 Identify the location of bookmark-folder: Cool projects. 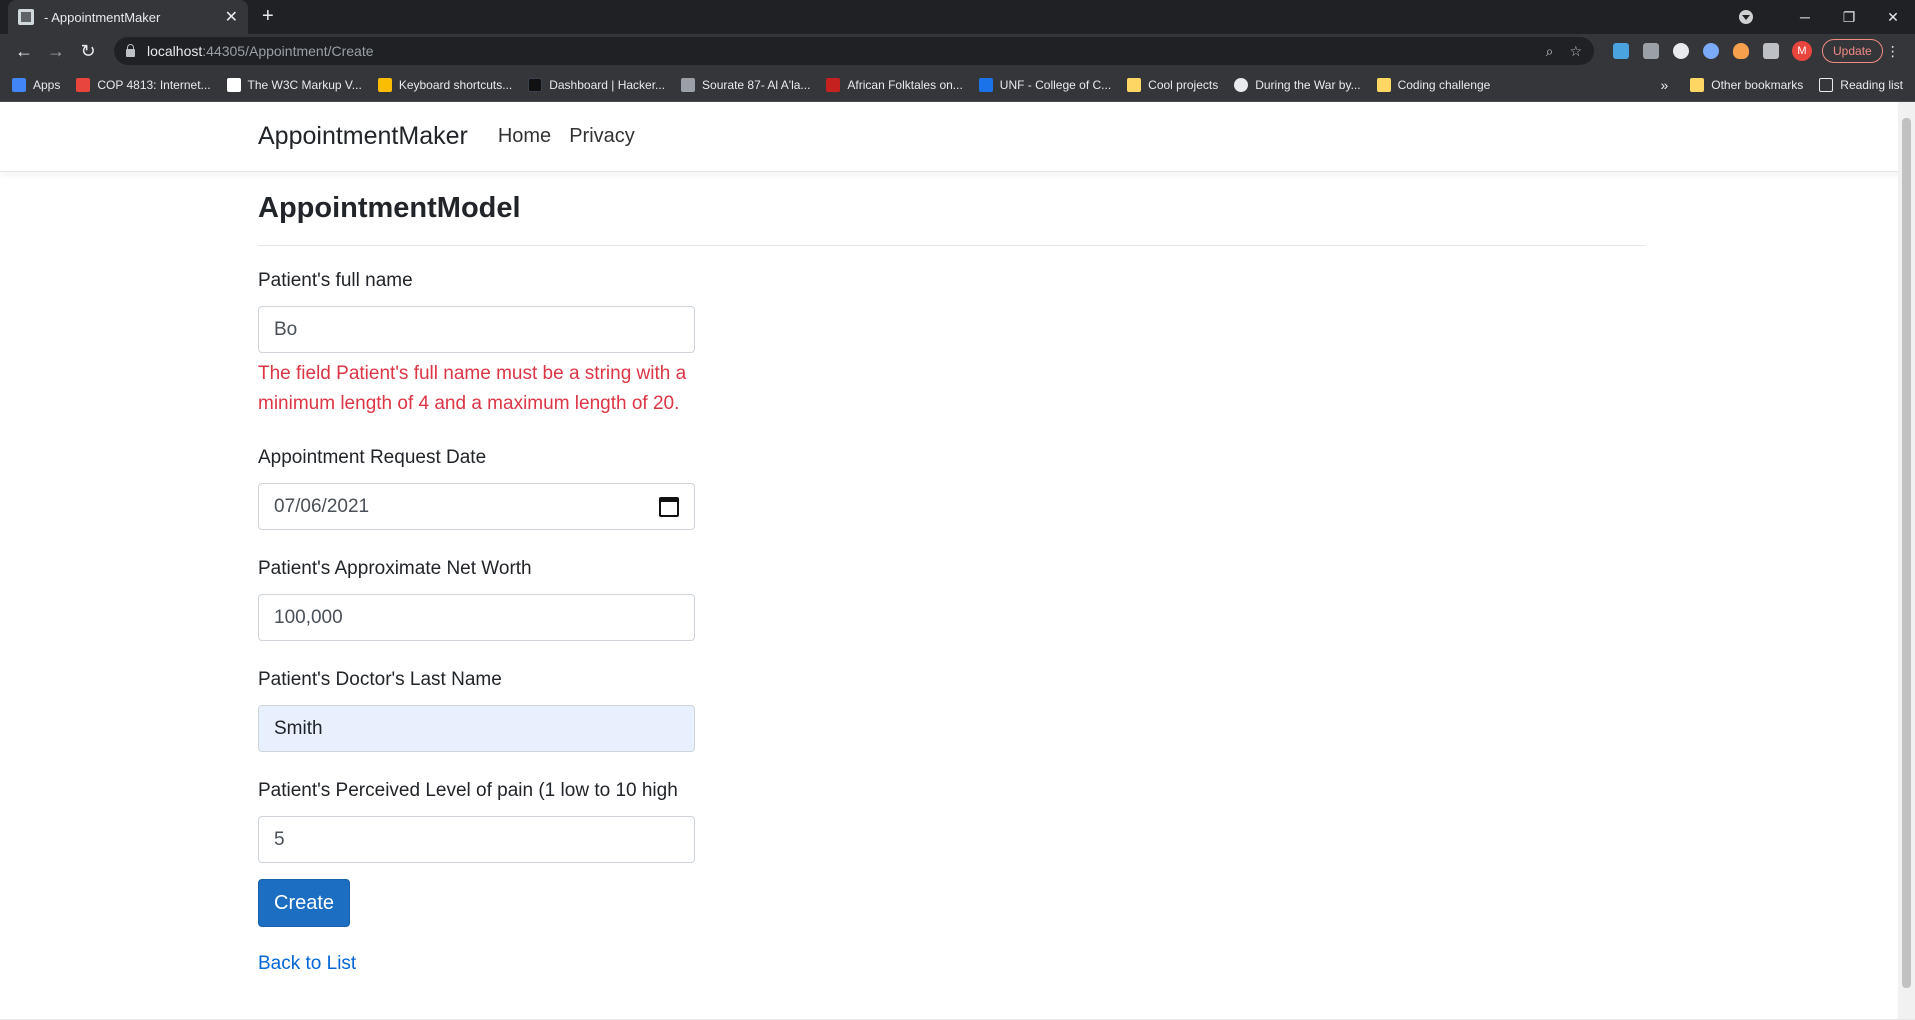
(1173, 84).